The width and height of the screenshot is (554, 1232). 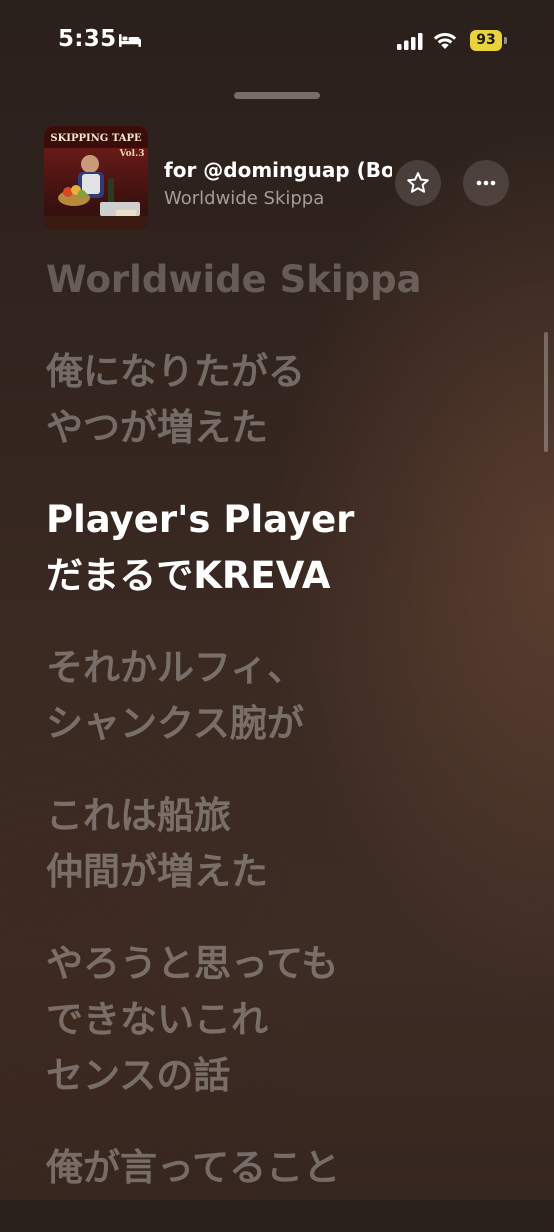 I want to click on lyrics-scrollbar, so click(x=546, y=392).